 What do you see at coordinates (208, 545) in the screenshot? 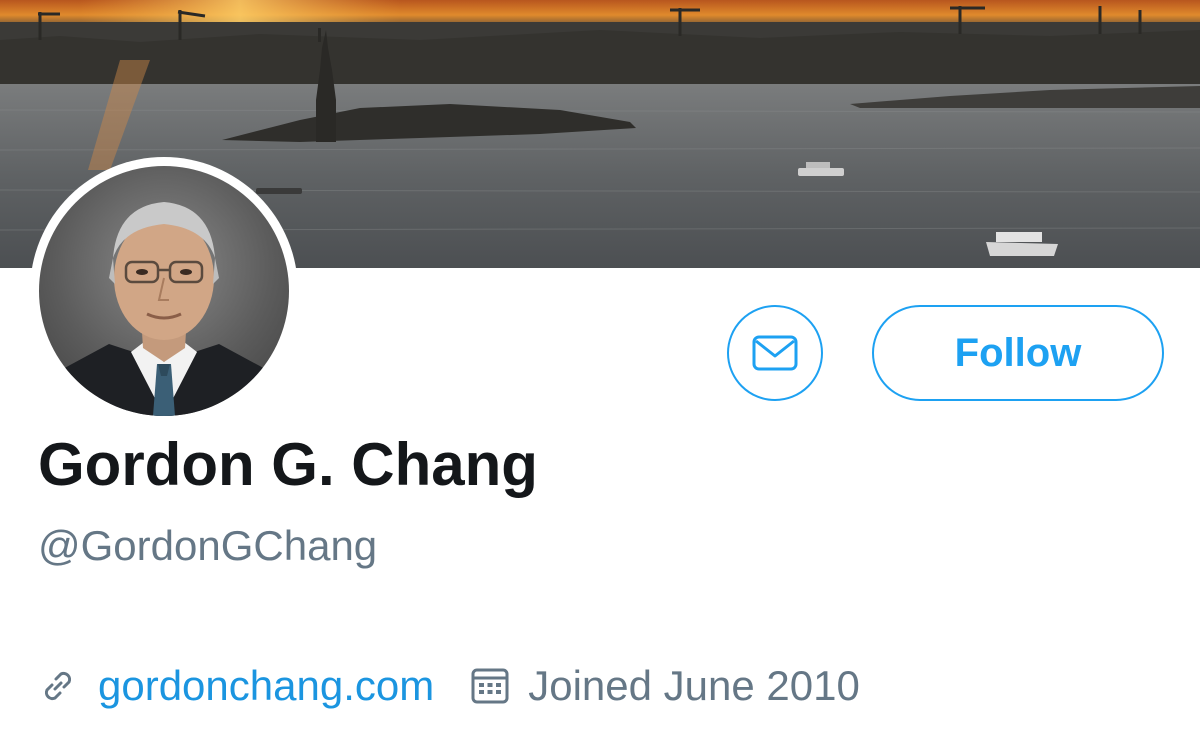
I see `profile-handle: @GordonGChang` at bounding box center [208, 545].